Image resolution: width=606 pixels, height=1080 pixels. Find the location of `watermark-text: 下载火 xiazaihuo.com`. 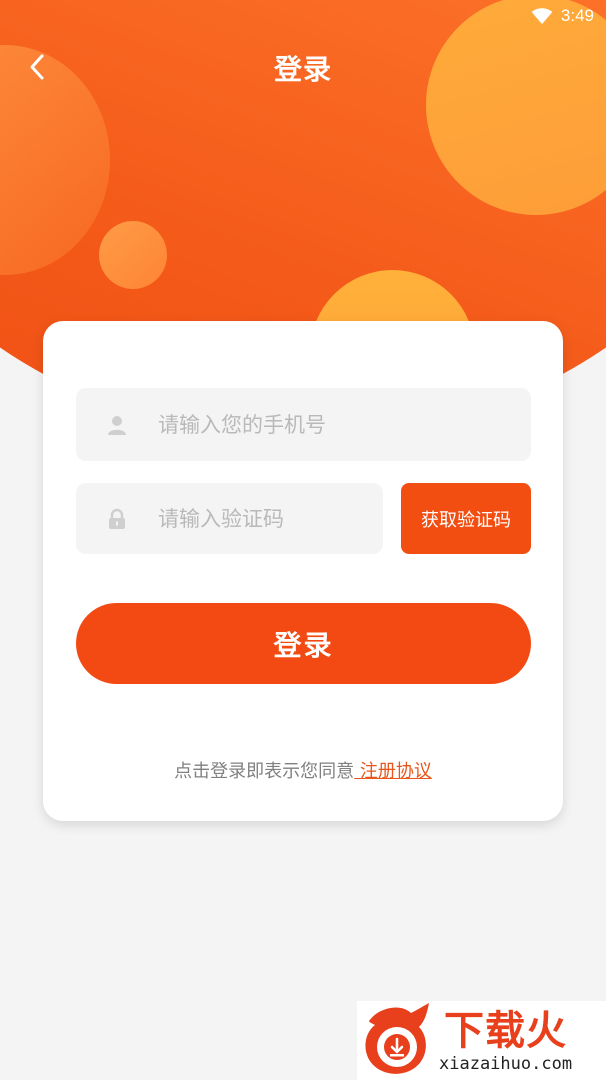

watermark-text: 下载火 xiazaihuo.com is located at coordinates (505, 1041).